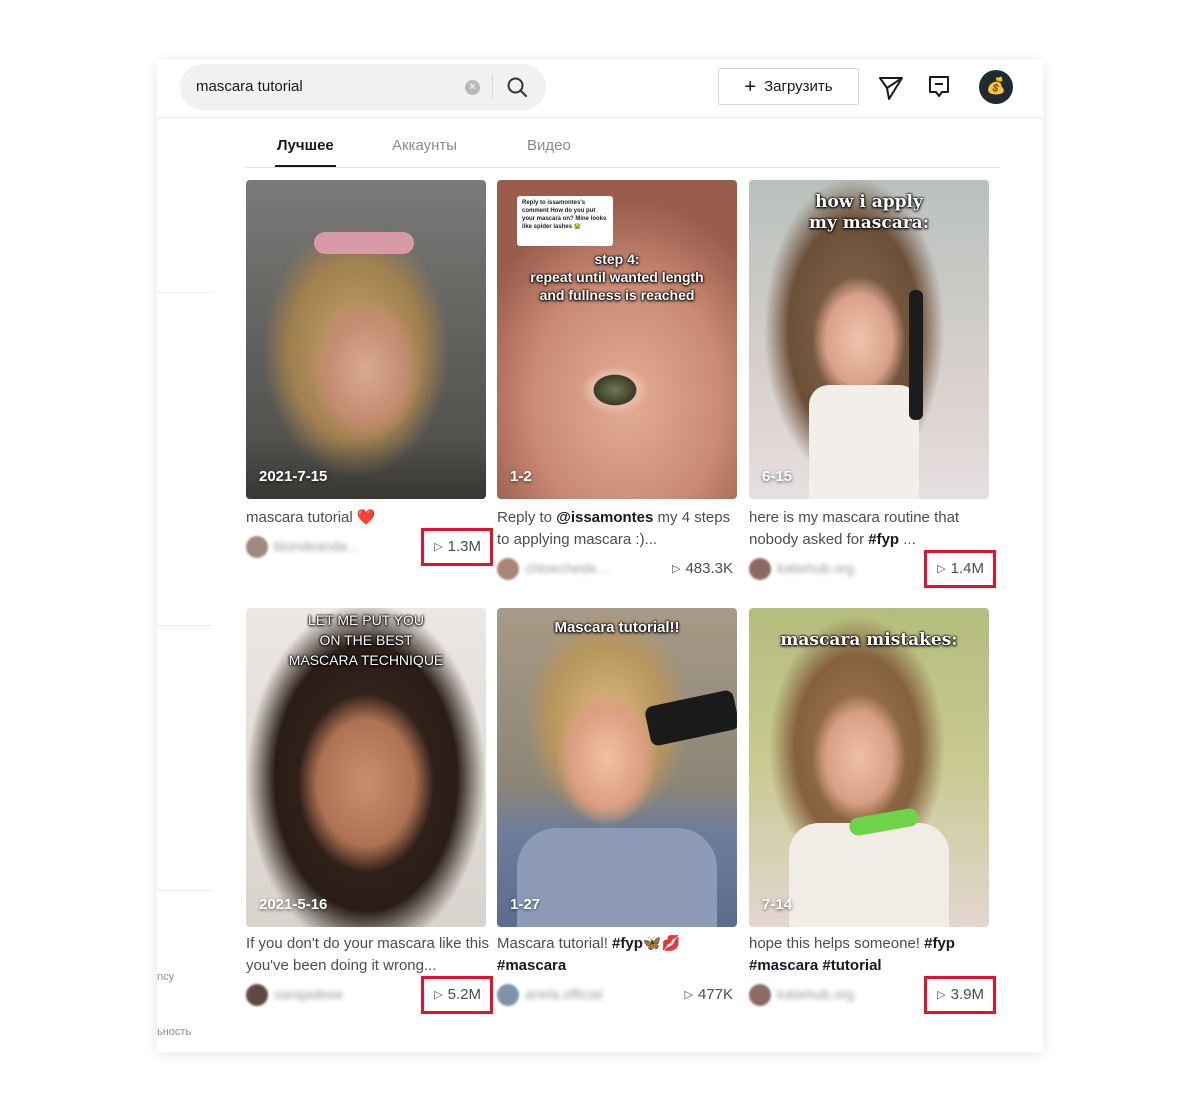  What do you see at coordinates (600, 89) in the screenshot?
I see `top-bar: × + Загрузить 💰` at bounding box center [600, 89].